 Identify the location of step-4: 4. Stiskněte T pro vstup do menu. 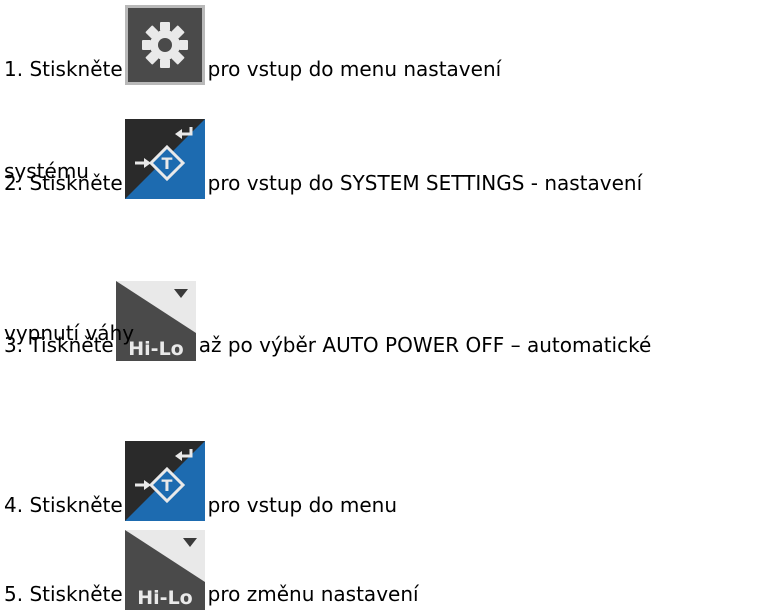
(200, 479).